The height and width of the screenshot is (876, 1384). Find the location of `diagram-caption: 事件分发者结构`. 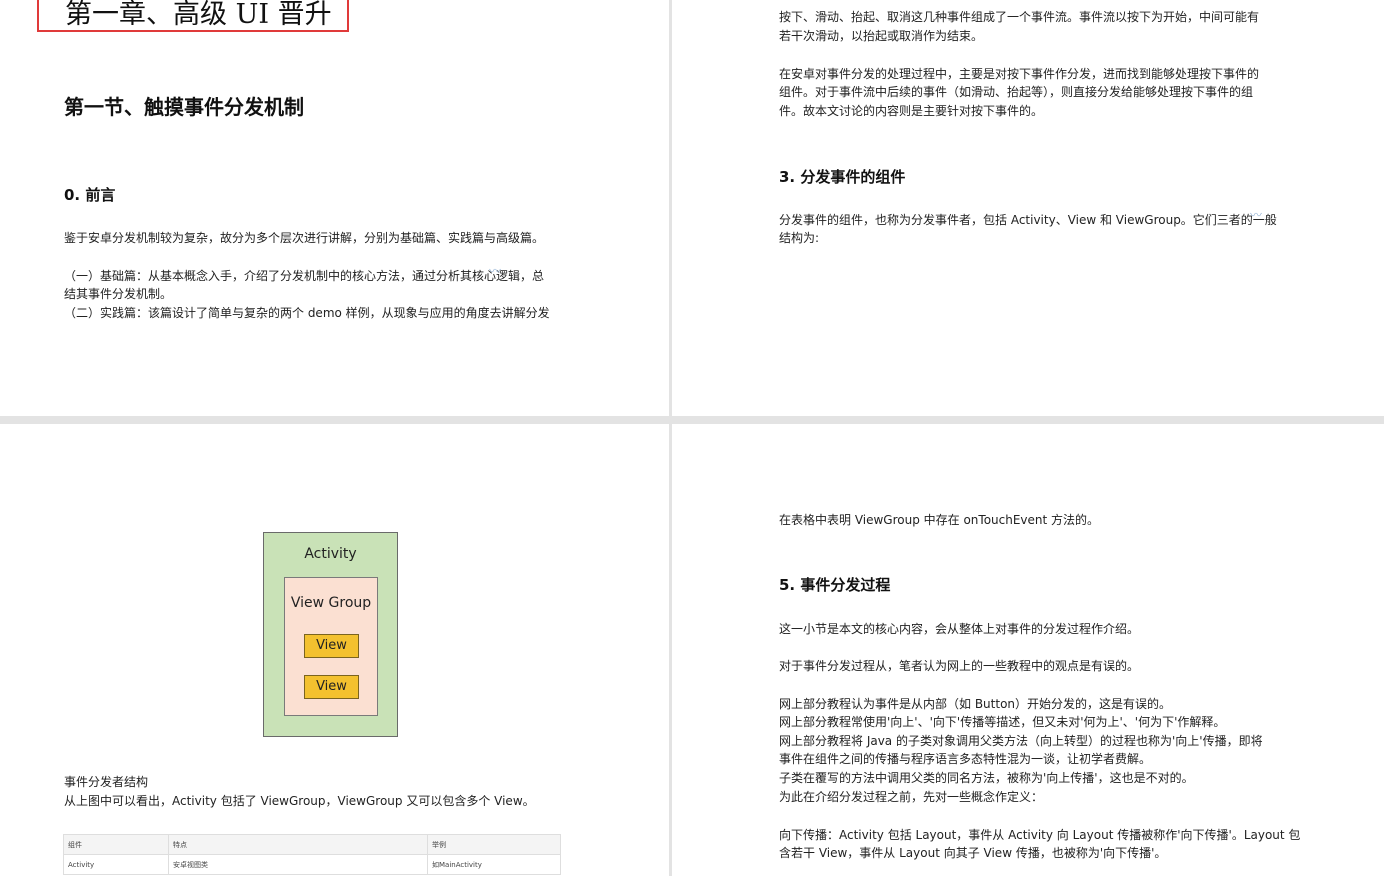

diagram-caption: 事件分发者结构 is located at coordinates (106, 782).